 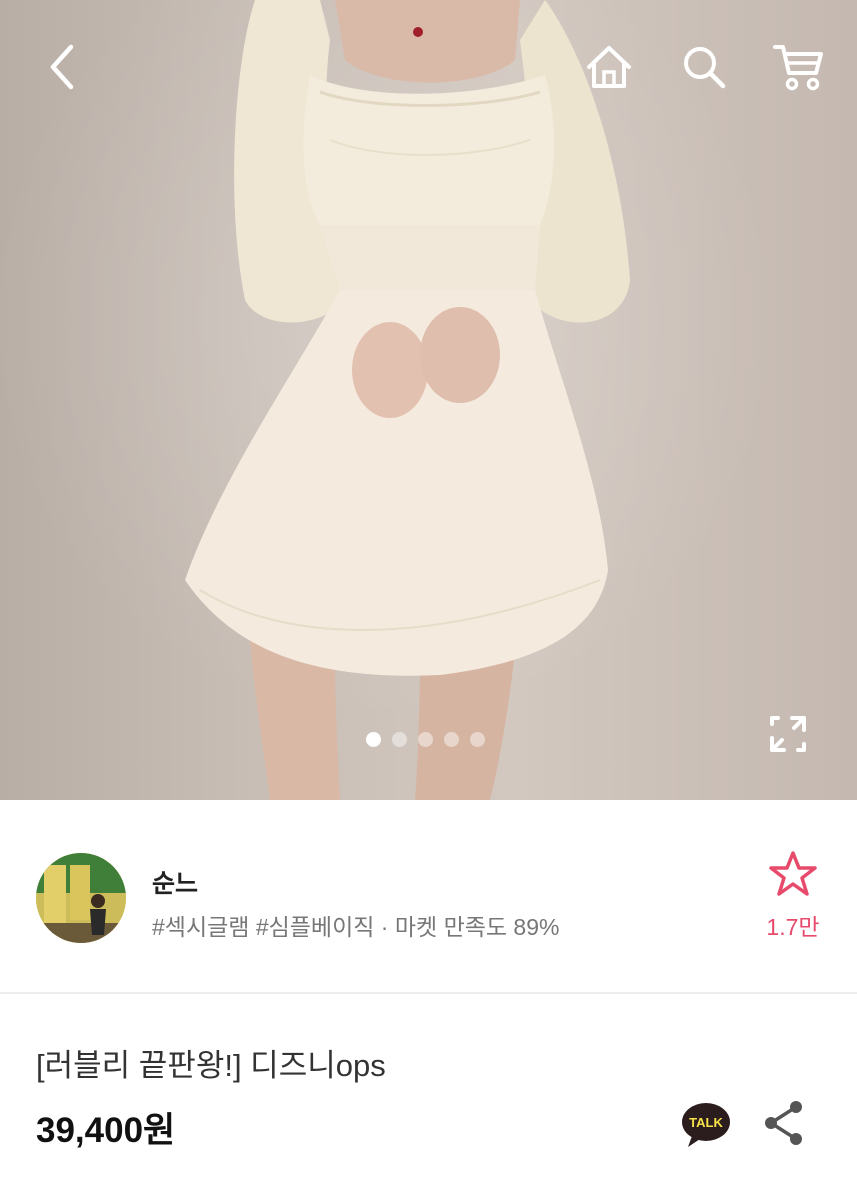 I want to click on search-icon, so click(x=704, y=67).